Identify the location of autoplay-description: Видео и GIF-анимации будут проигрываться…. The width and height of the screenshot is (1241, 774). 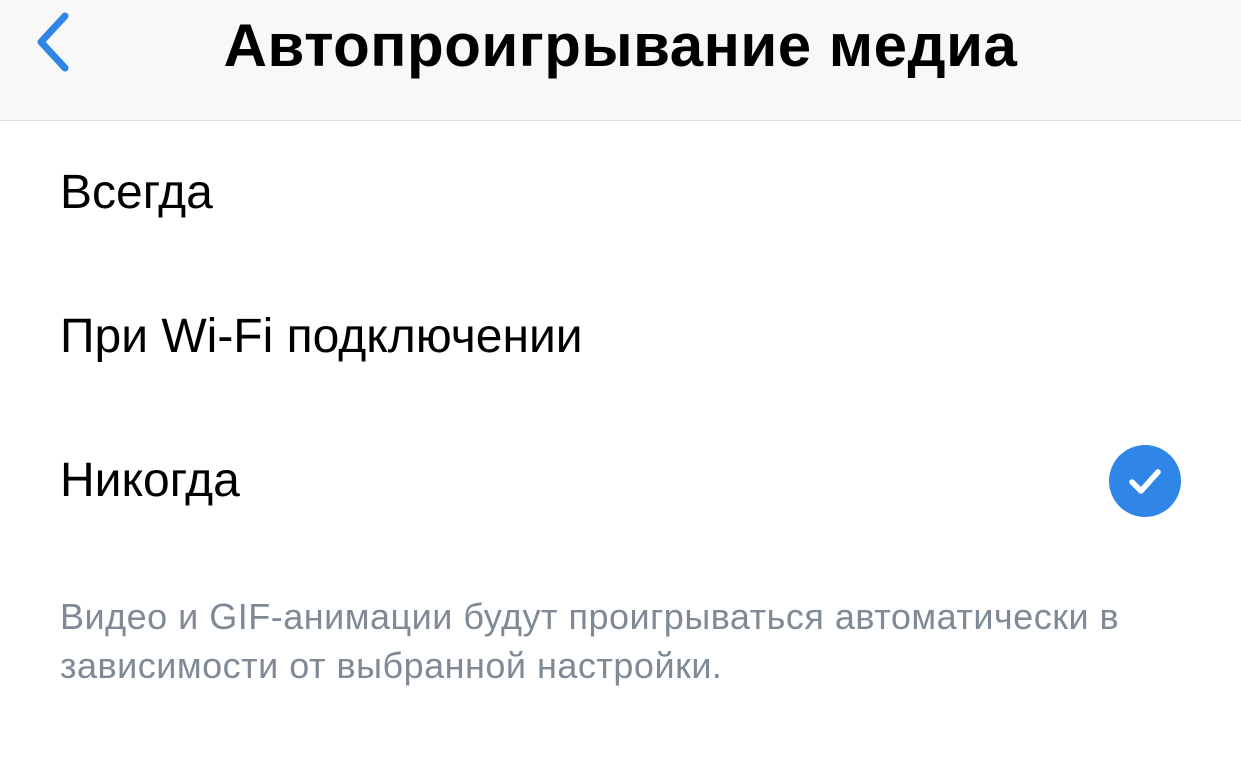
(590, 641).